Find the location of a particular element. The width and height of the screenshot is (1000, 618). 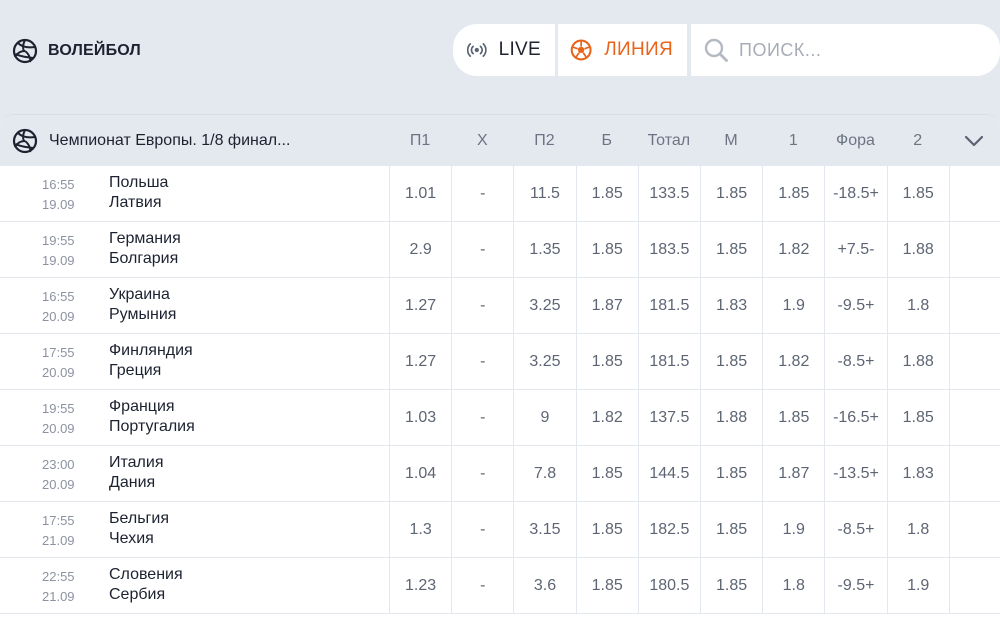

column-header-h1: 1 is located at coordinates (793, 140).